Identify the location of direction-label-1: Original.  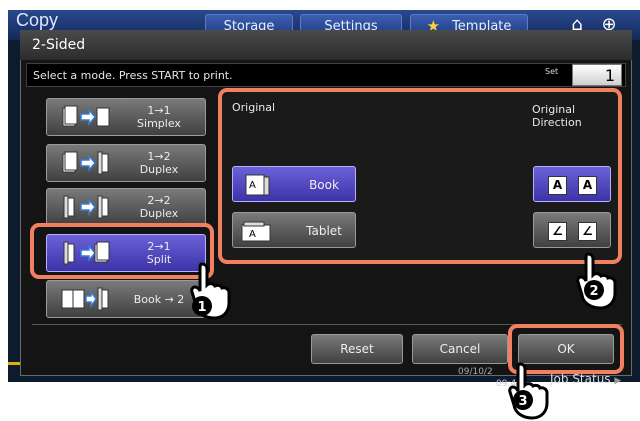
(554, 109).